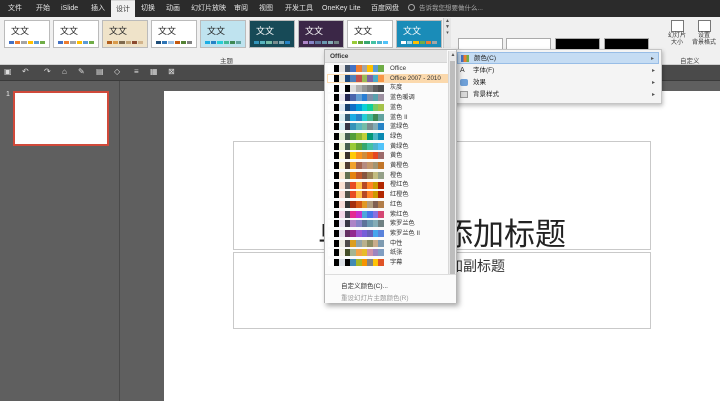  I want to click on tab-file: 文件, so click(15, 8).